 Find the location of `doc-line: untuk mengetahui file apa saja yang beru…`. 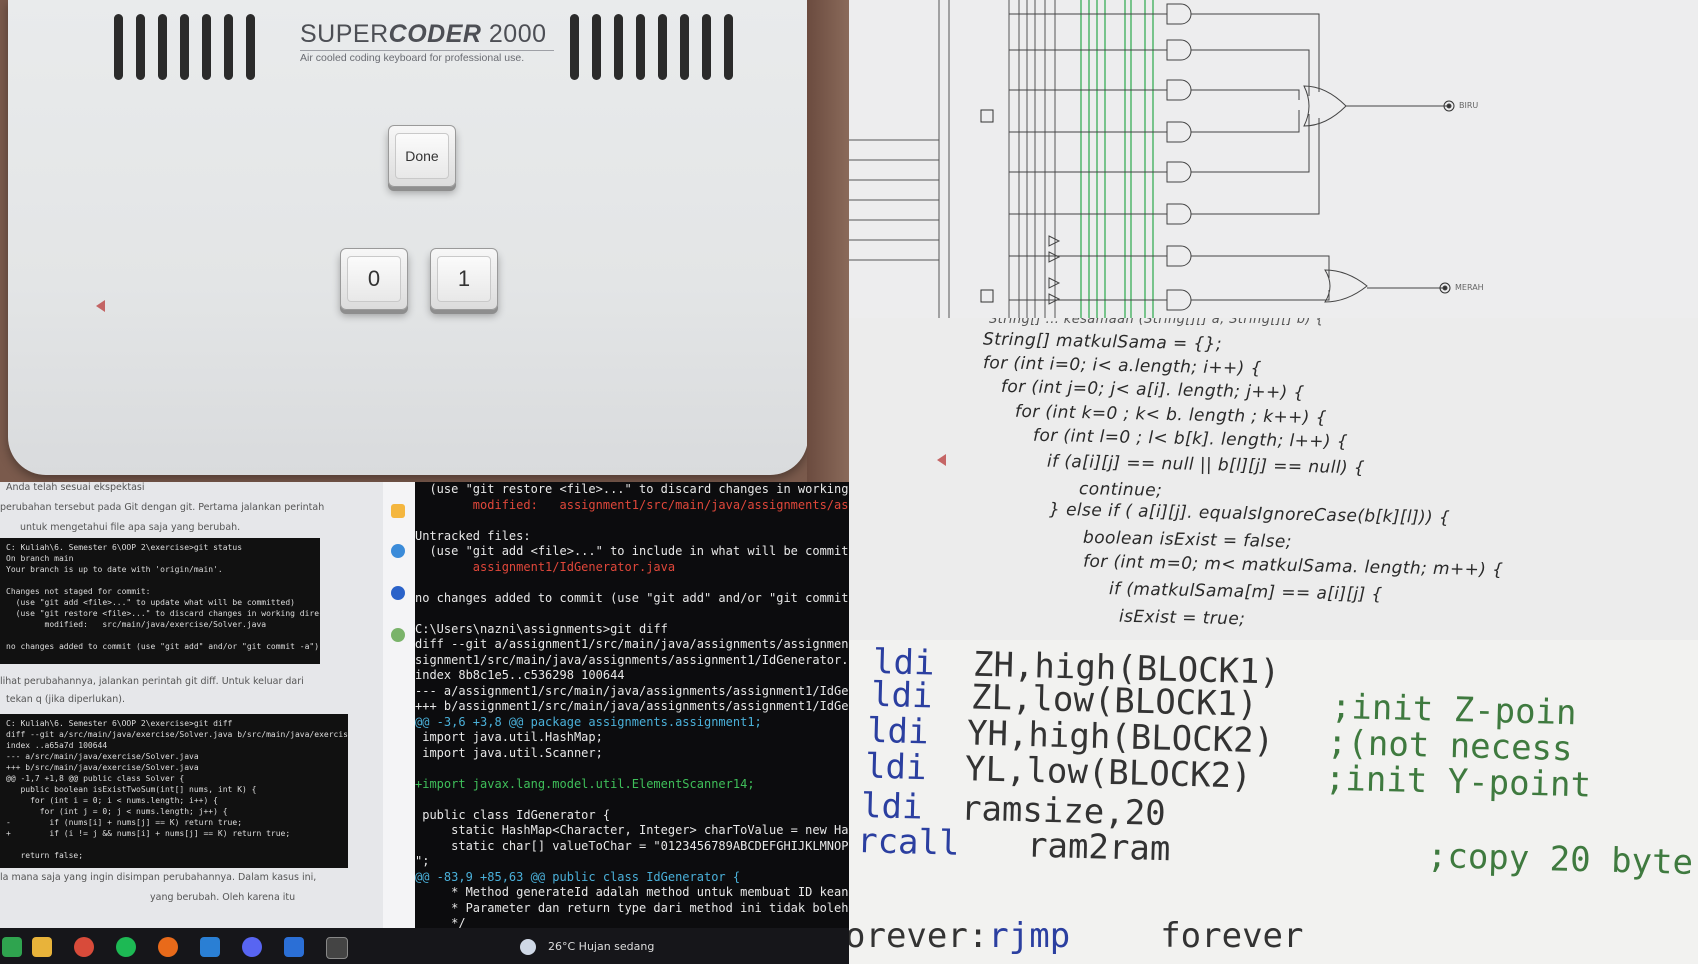

doc-line: untuk mengetahui file apa saja yang beru… is located at coordinates (130, 527).